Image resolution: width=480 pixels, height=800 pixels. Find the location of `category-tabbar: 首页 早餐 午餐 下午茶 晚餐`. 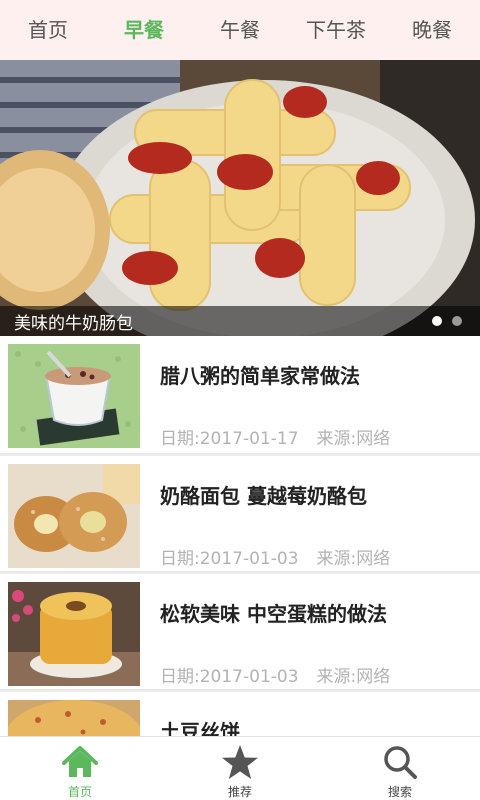

category-tabbar: 首页 早餐 午餐 下午茶 晚餐 is located at coordinates (240, 30).